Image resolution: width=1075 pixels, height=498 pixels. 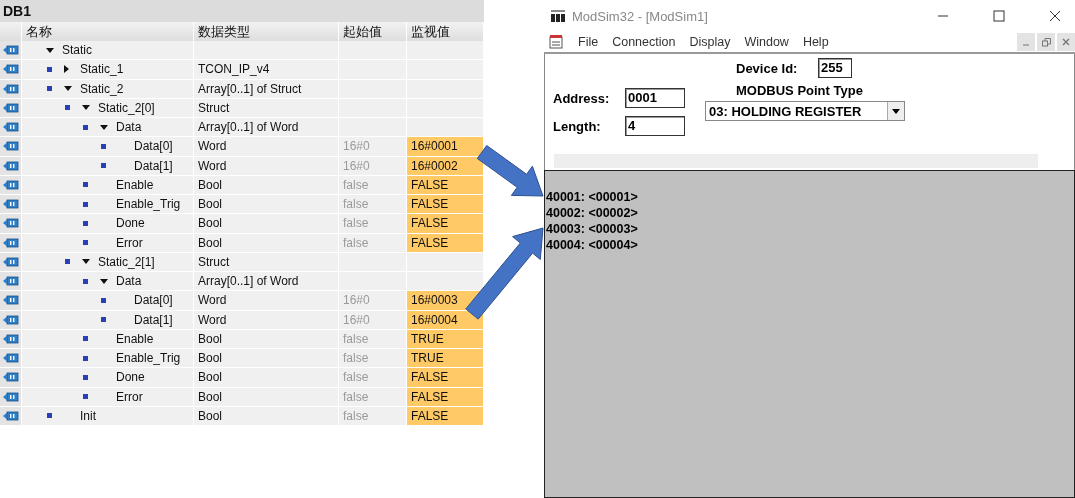 I want to click on menu-item: File, so click(x=588, y=42).